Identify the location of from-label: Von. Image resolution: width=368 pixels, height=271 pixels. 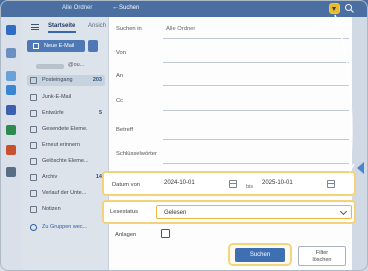
(121, 53).